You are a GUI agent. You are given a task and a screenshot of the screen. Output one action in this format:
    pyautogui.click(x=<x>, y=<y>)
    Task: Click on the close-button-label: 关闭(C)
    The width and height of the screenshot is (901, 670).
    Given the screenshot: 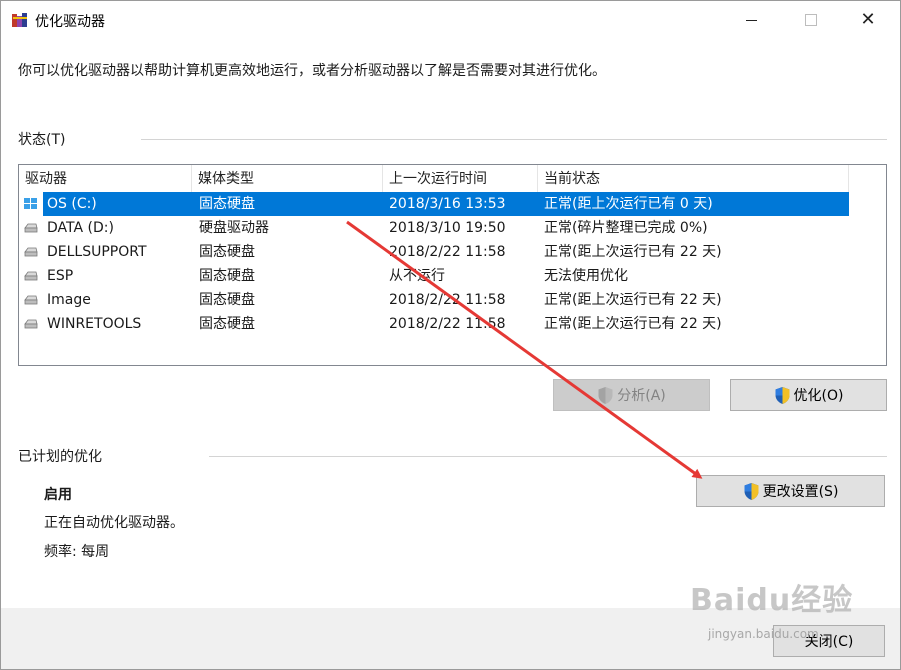 What is the action you would take?
    pyautogui.click(x=829, y=642)
    